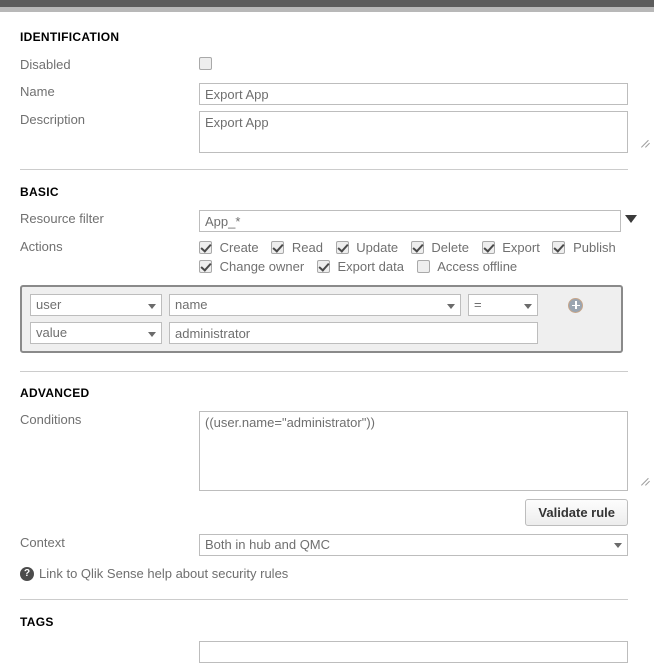  Describe the element at coordinates (410, 221) in the screenshot. I see `resource-filter-input` at that location.